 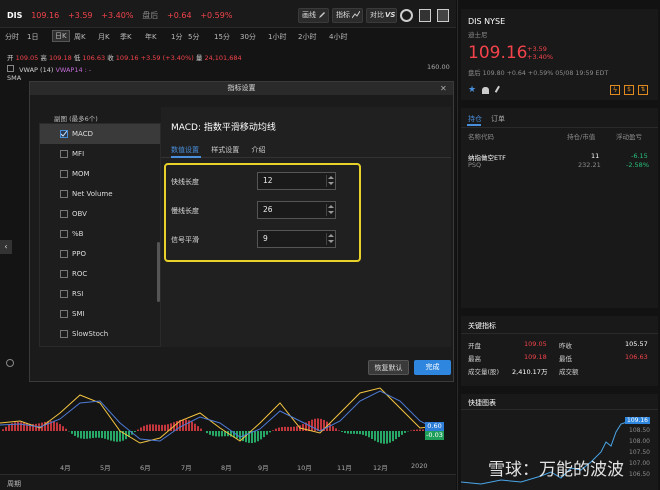 I want to click on stat-open-label: 开盘, so click(x=474, y=346).